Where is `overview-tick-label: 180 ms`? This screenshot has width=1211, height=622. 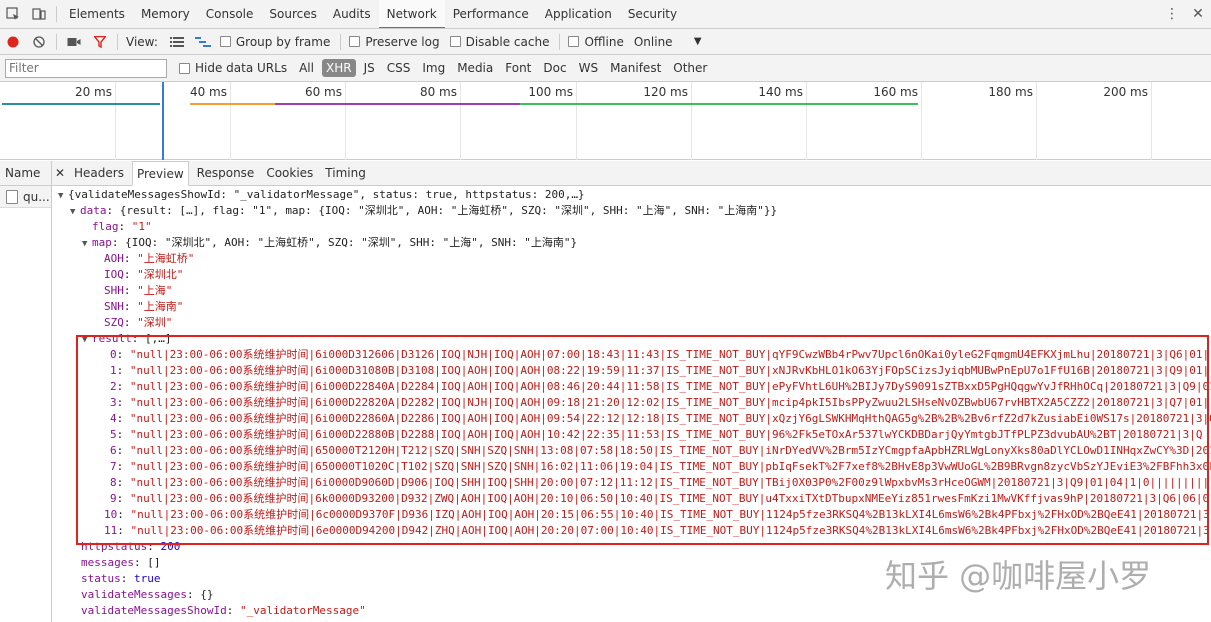 overview-tick-label: 180 ms is located at coordinates (1010, 92).